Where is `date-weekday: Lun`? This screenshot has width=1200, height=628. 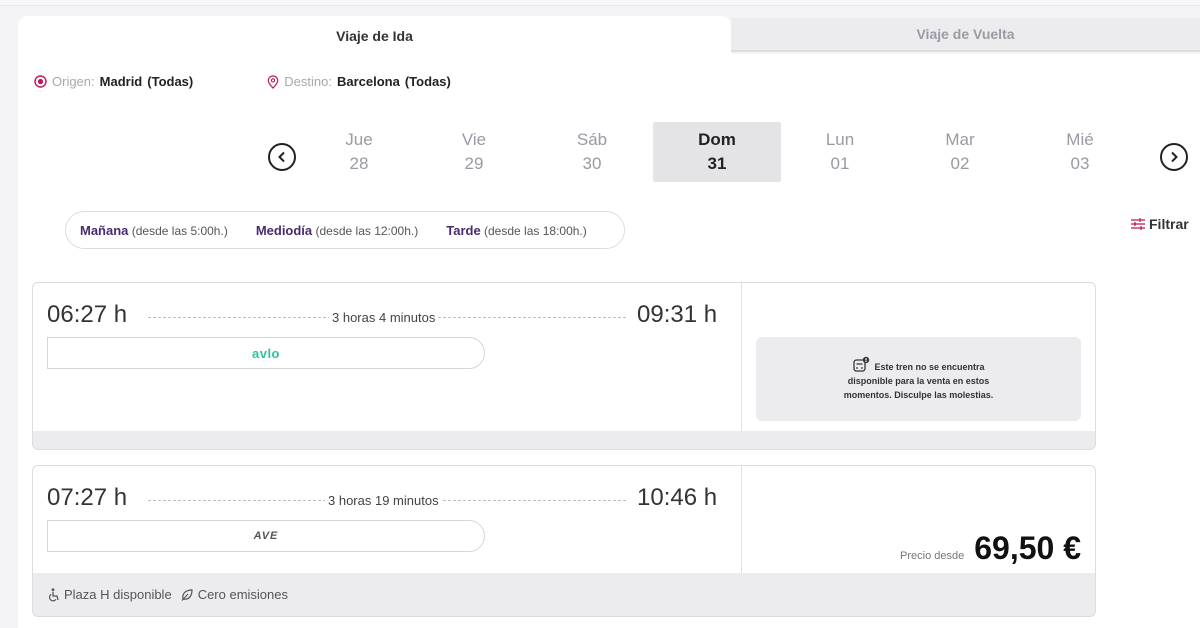 date-weekday: Lun is located at coordinates (840, 139).